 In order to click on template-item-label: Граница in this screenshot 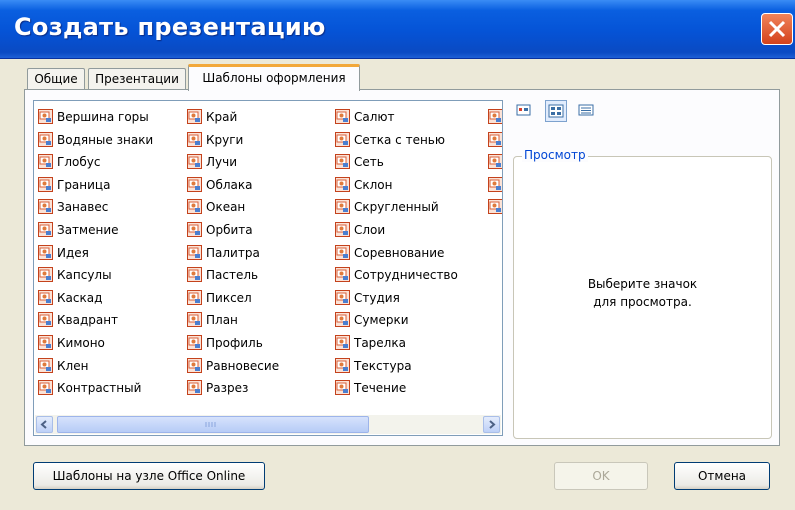, I will do `click(84, 184)`.